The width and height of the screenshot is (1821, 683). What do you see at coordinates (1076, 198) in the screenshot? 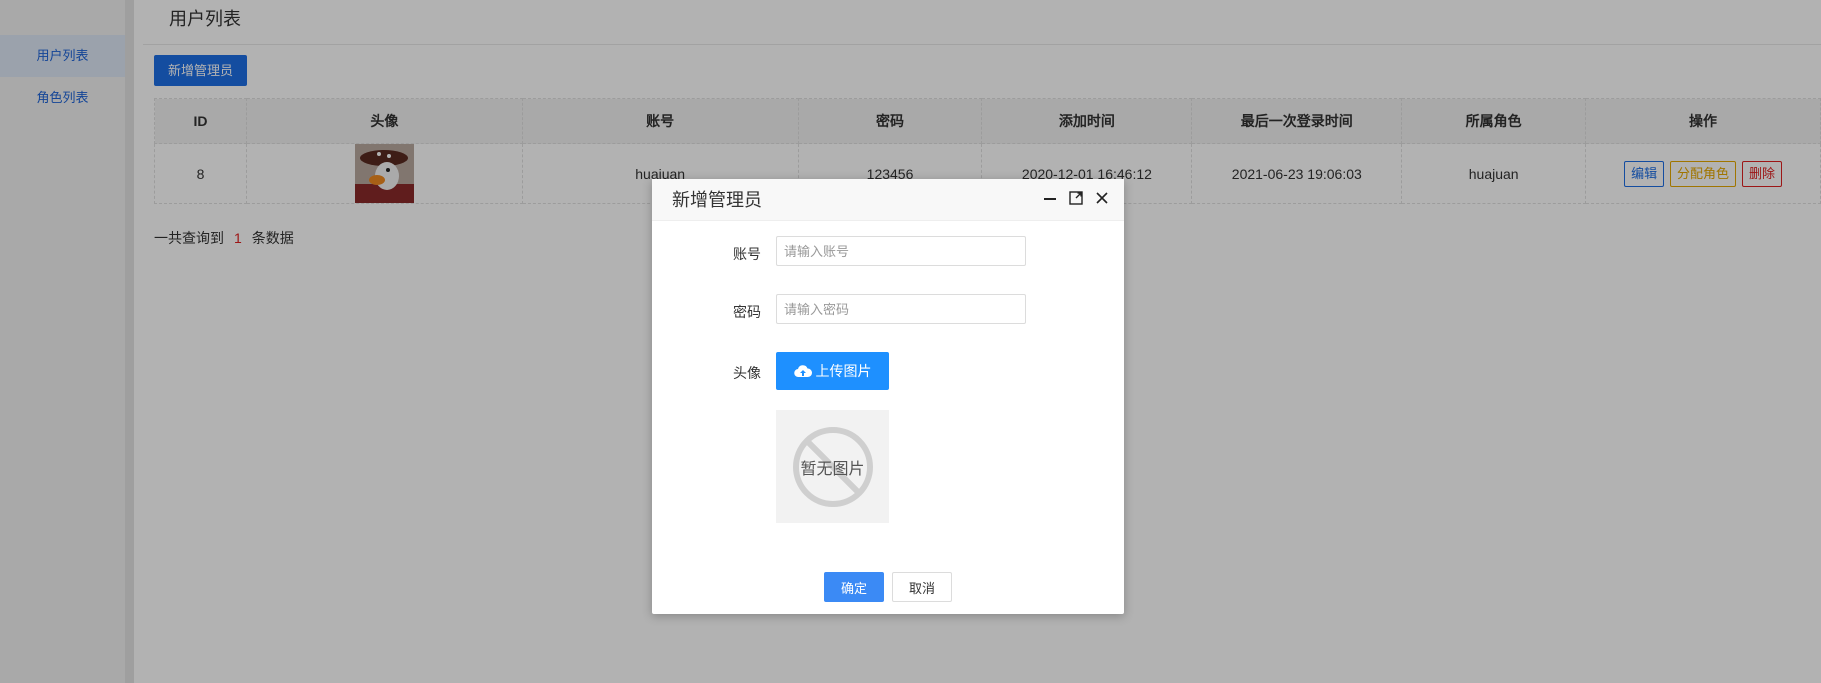
I see `maximize-icon` at bounding box center [1076, 198].